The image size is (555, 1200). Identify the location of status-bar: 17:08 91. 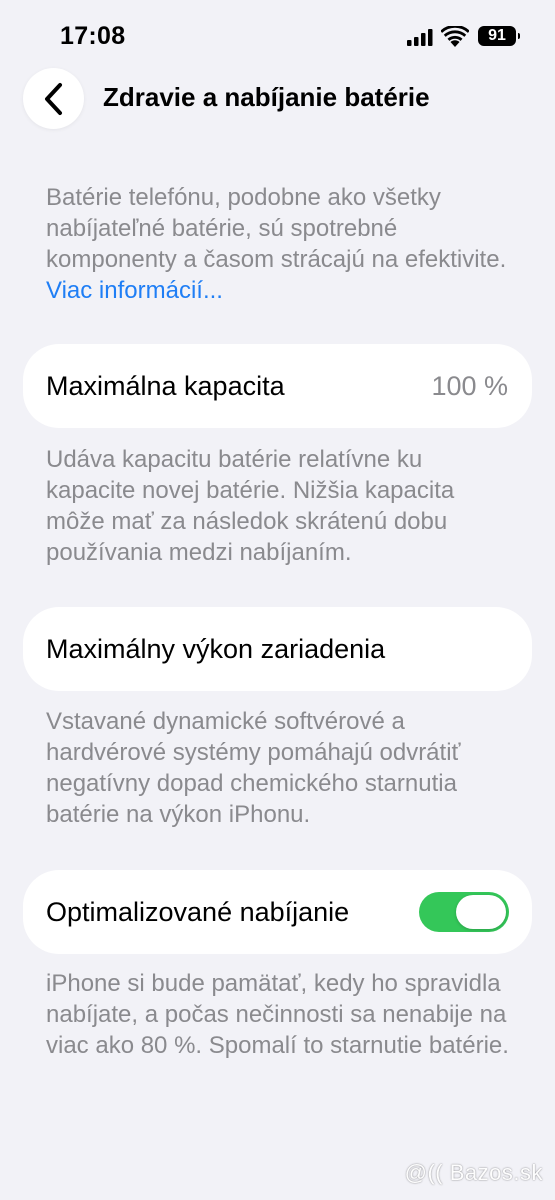
(277, 35).